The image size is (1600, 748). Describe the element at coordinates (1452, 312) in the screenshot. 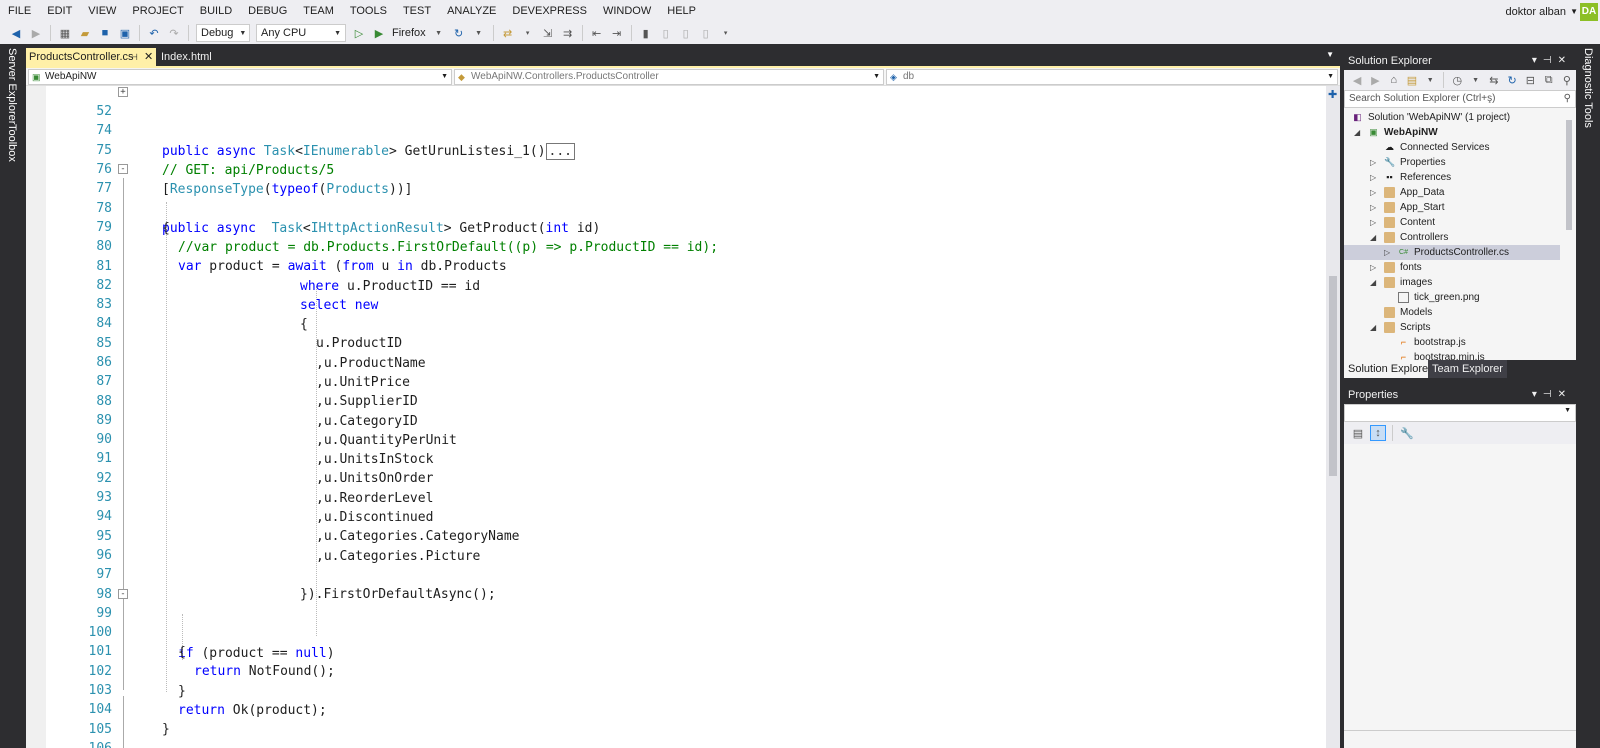

I see `tree-item-models: Models` at that location.